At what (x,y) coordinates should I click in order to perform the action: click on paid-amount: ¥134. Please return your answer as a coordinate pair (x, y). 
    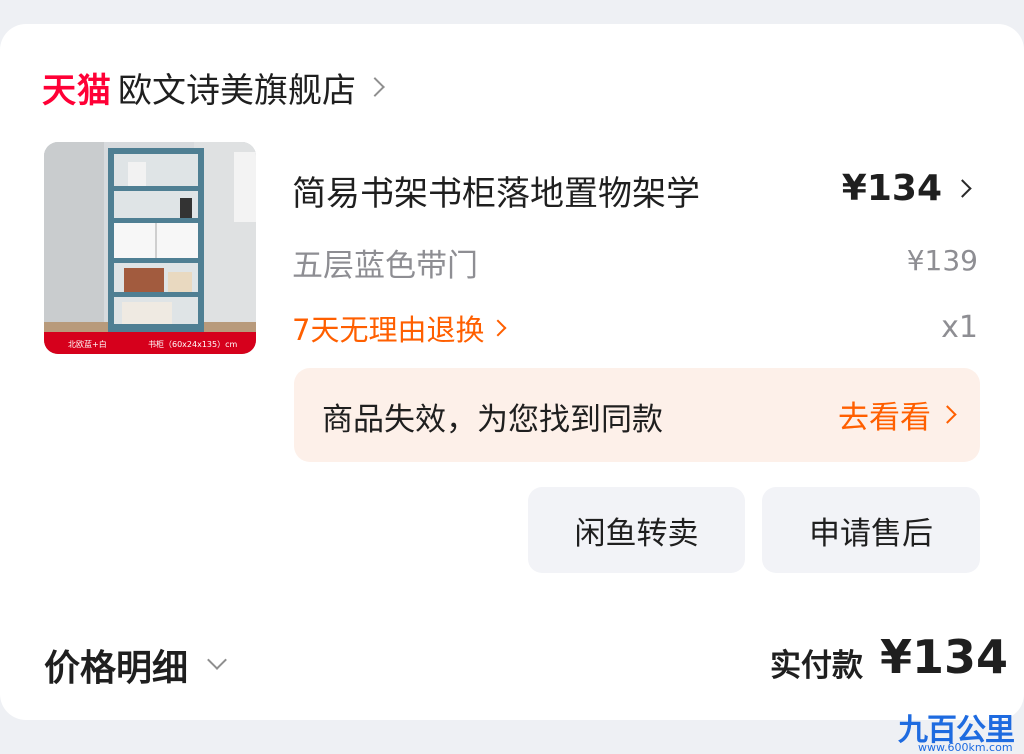
    Looking at the image, I should click on (944, 657).